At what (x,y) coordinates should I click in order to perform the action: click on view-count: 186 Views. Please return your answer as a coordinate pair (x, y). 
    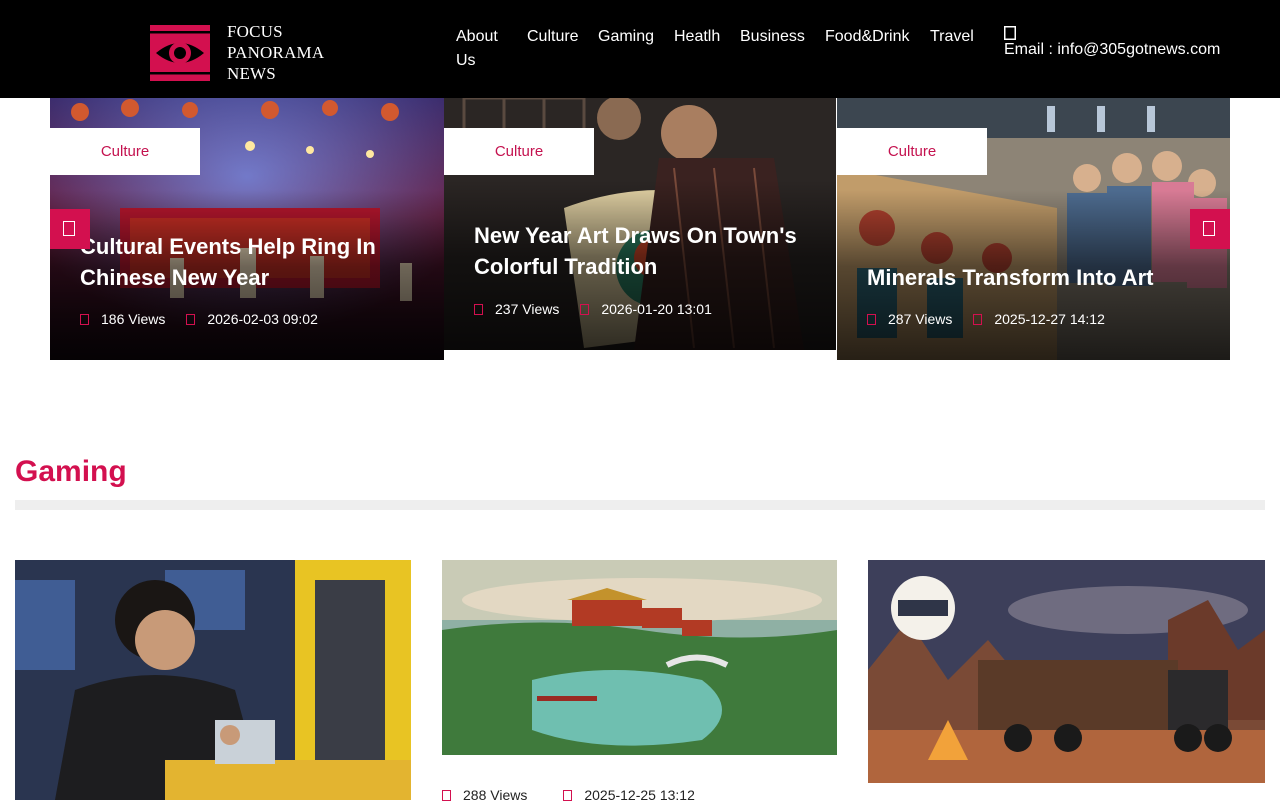
    Looking at the image, I should click on (133, 319).